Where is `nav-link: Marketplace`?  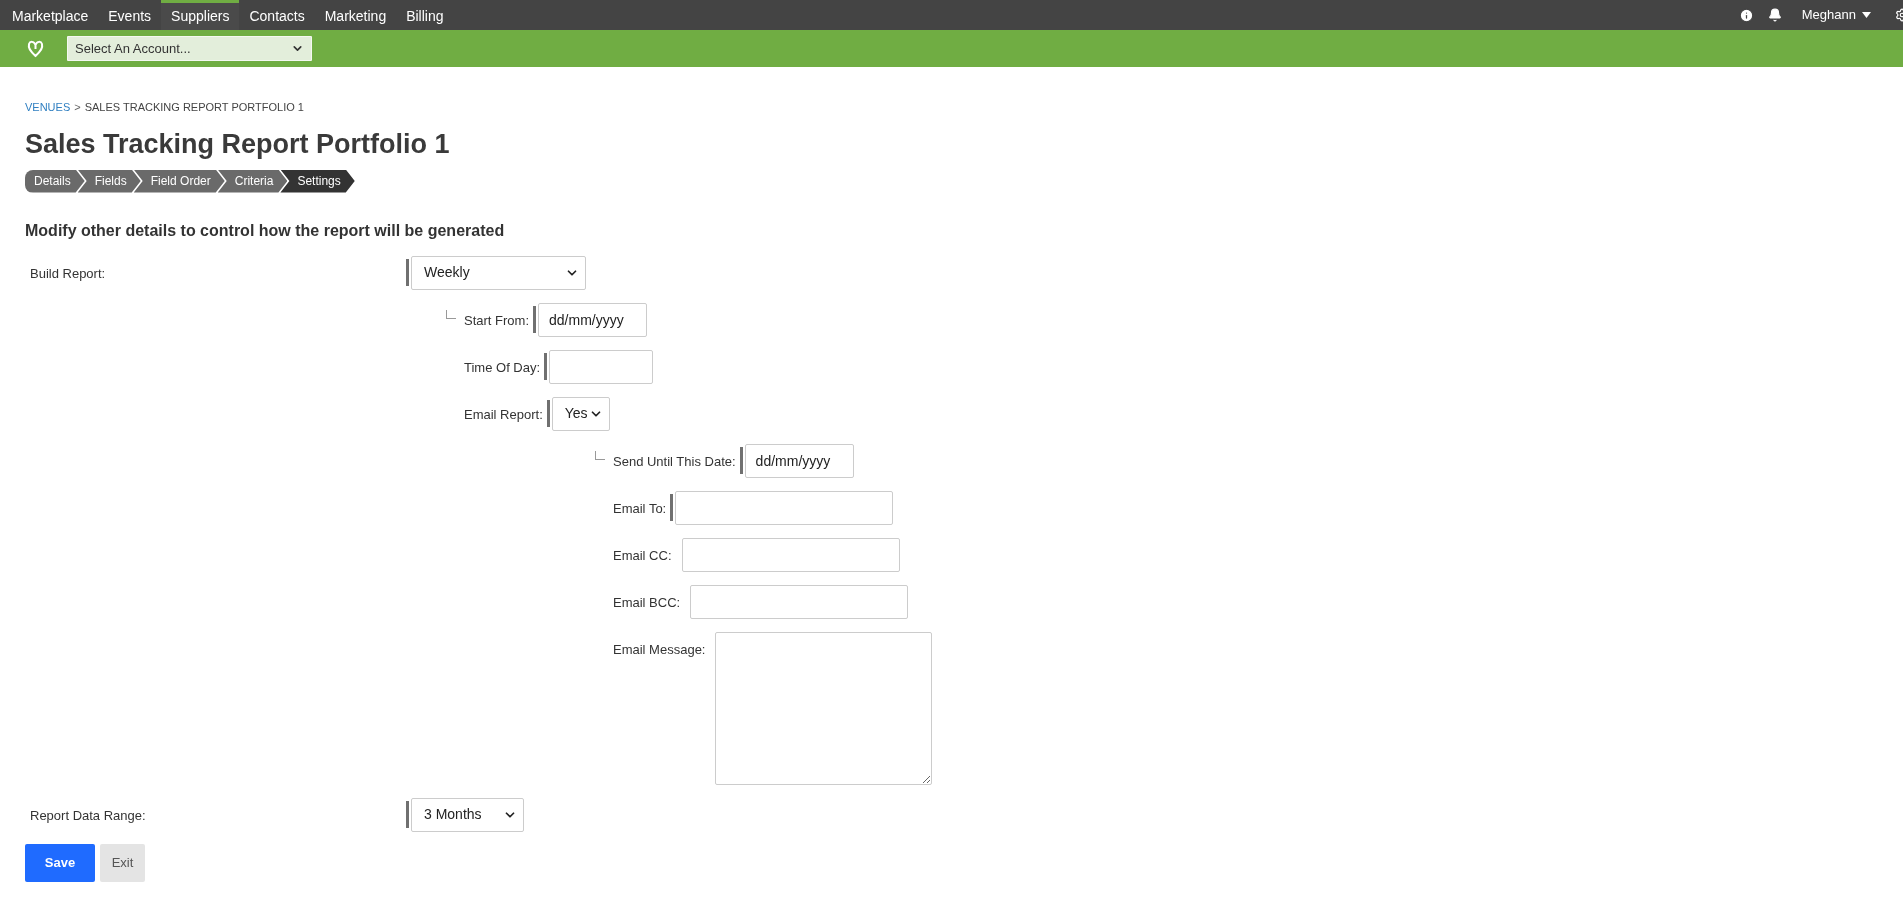
nav-link: Marketplace is located at coordinates (50, 15).